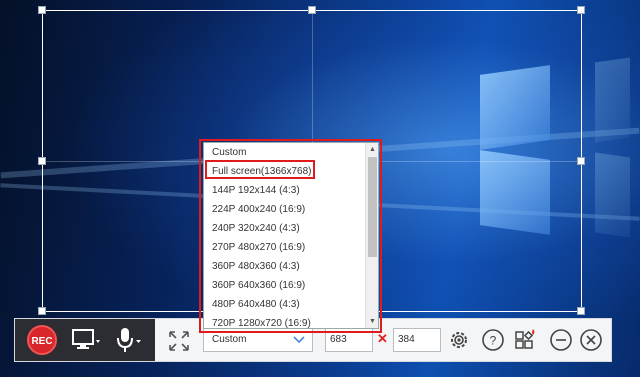  What do you see at coordinates (459, 340) in the screenshot?
I see `settings-gear-icon` at bounding box center [459, 340].